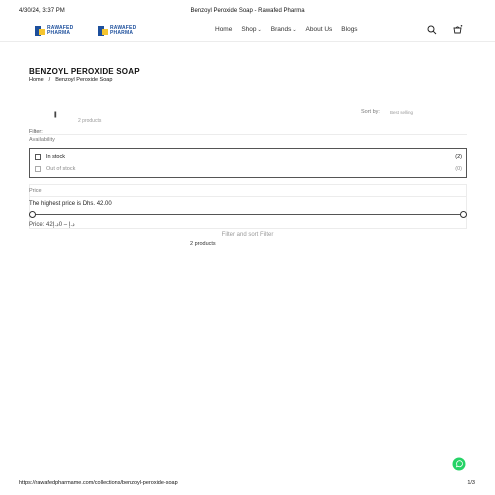 This screenshot has width=495, height=495. What do you see at coordinates (42, 140) in the screenshot?
I see `availability-heading: Availability` at bounding box center [42, 140].